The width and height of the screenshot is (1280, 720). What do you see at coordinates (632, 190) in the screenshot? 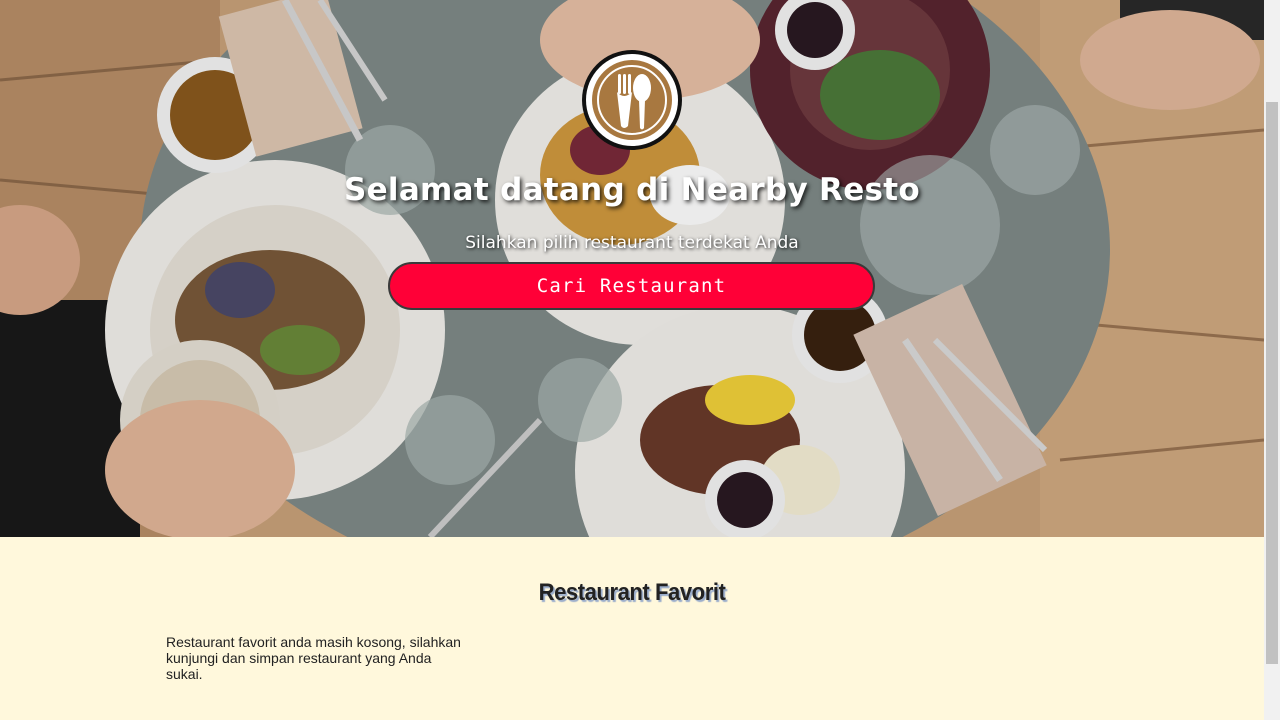
I see `hero-title: Selamat datang di Nearby Resto` at bounding box center [632, 190].